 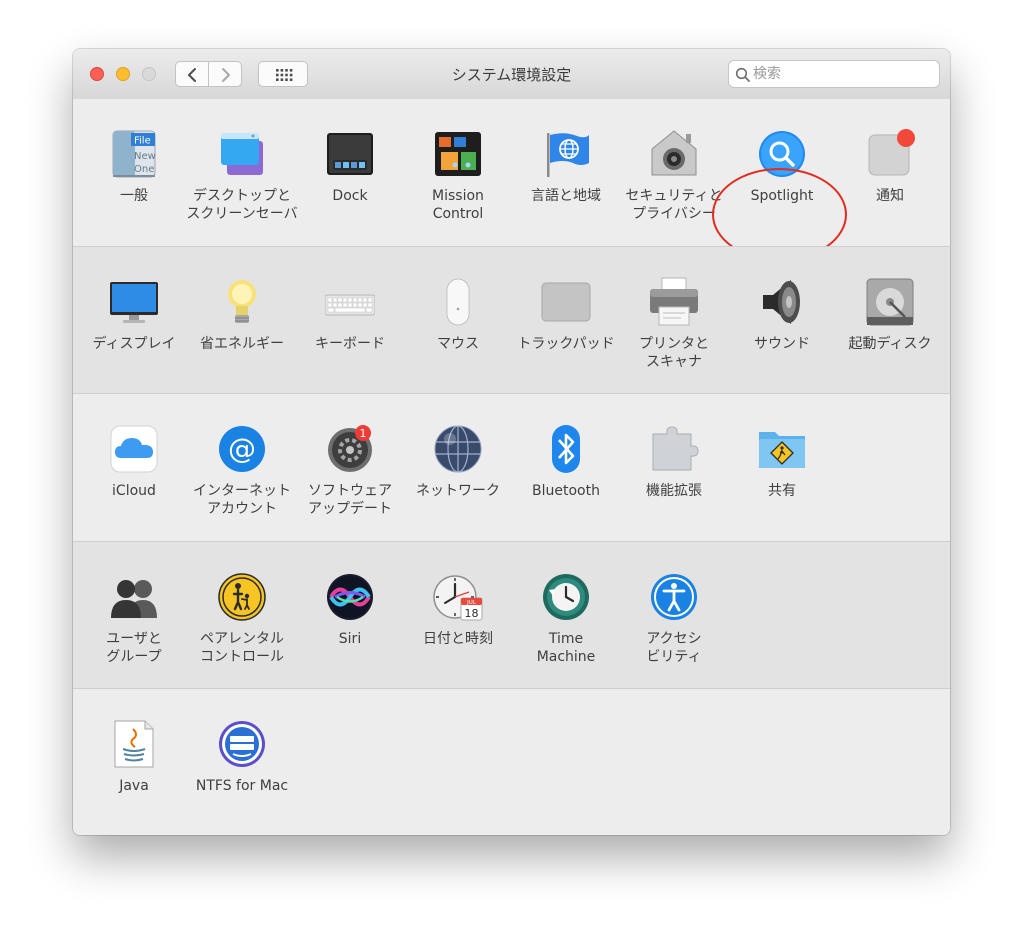 I want to click on pane-label: プリンタと スキャナ, so click(x=674, y=353).